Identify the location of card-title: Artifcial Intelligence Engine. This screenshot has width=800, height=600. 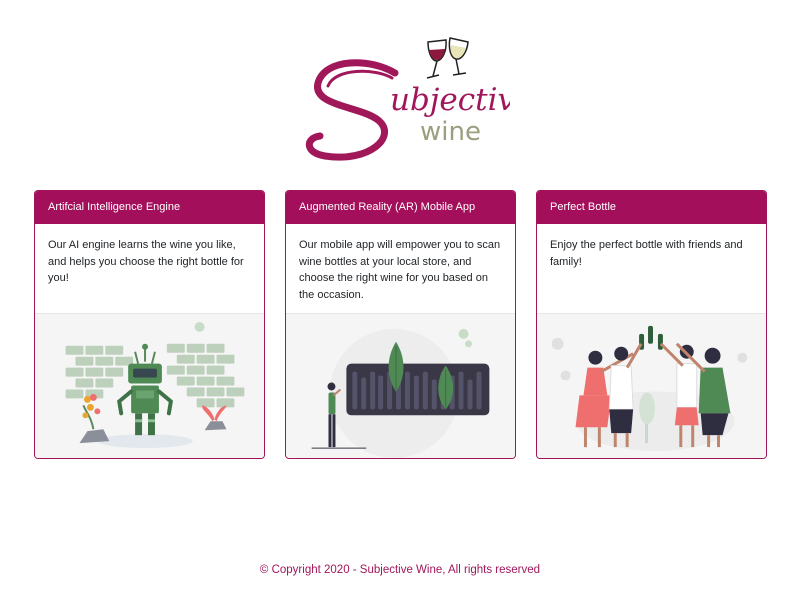
(149, 207).